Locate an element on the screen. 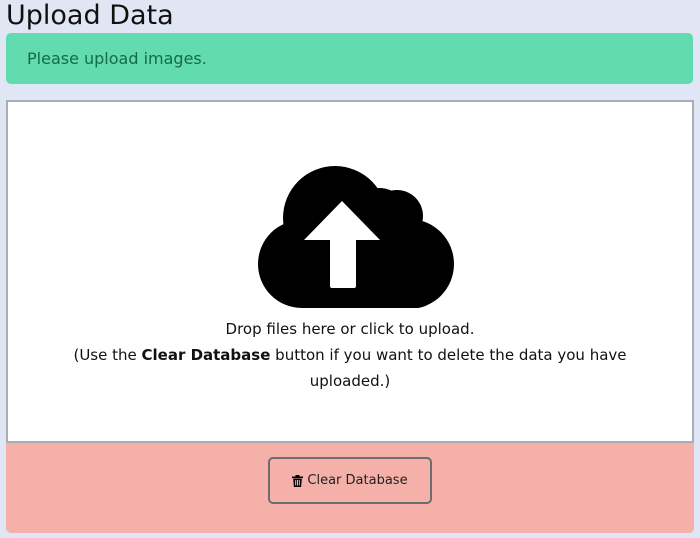  clear-database-button: Clear Database is located at coordinates (350, 480).